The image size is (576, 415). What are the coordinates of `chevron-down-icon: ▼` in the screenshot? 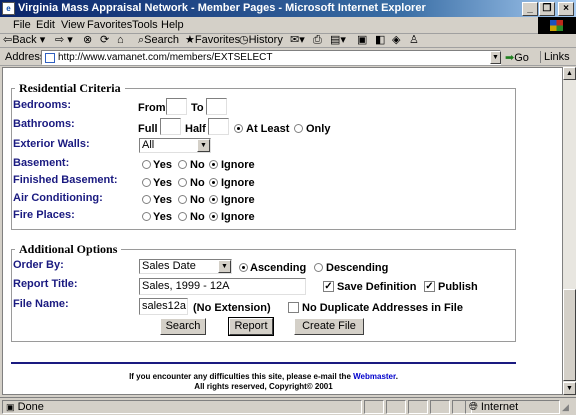 It's located at (203, 145).